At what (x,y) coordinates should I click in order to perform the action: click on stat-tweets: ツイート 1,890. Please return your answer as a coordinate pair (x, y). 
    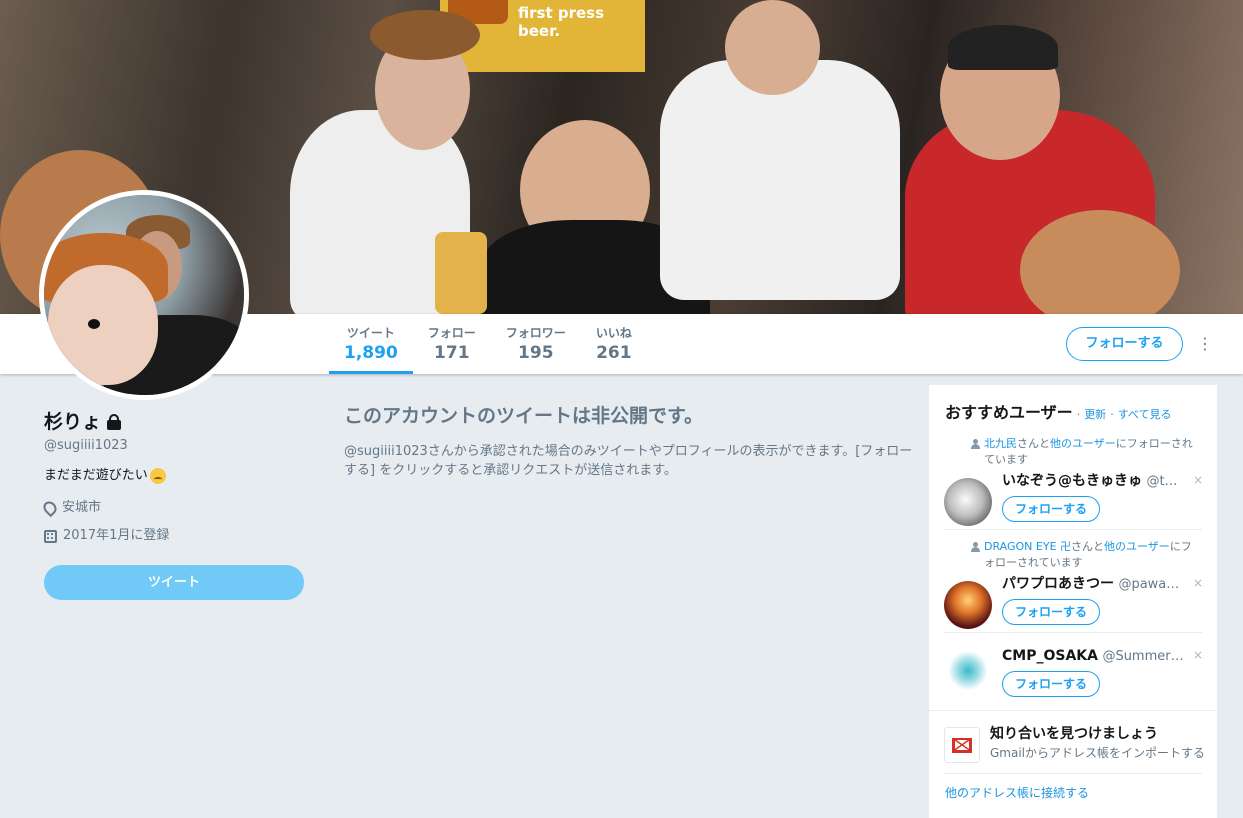
    Looking at the image, I should click on (371, 344).